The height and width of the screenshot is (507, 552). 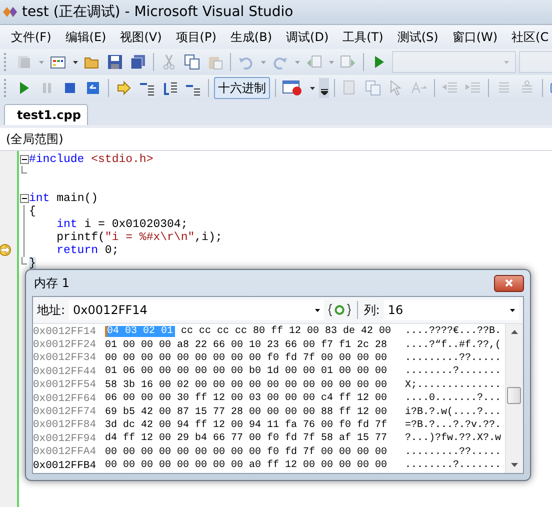 What do you see at coordinates (65, 372) in the screenshot?
I see `memory-address: 0x0012FF44` at bounding box center [65, 372].